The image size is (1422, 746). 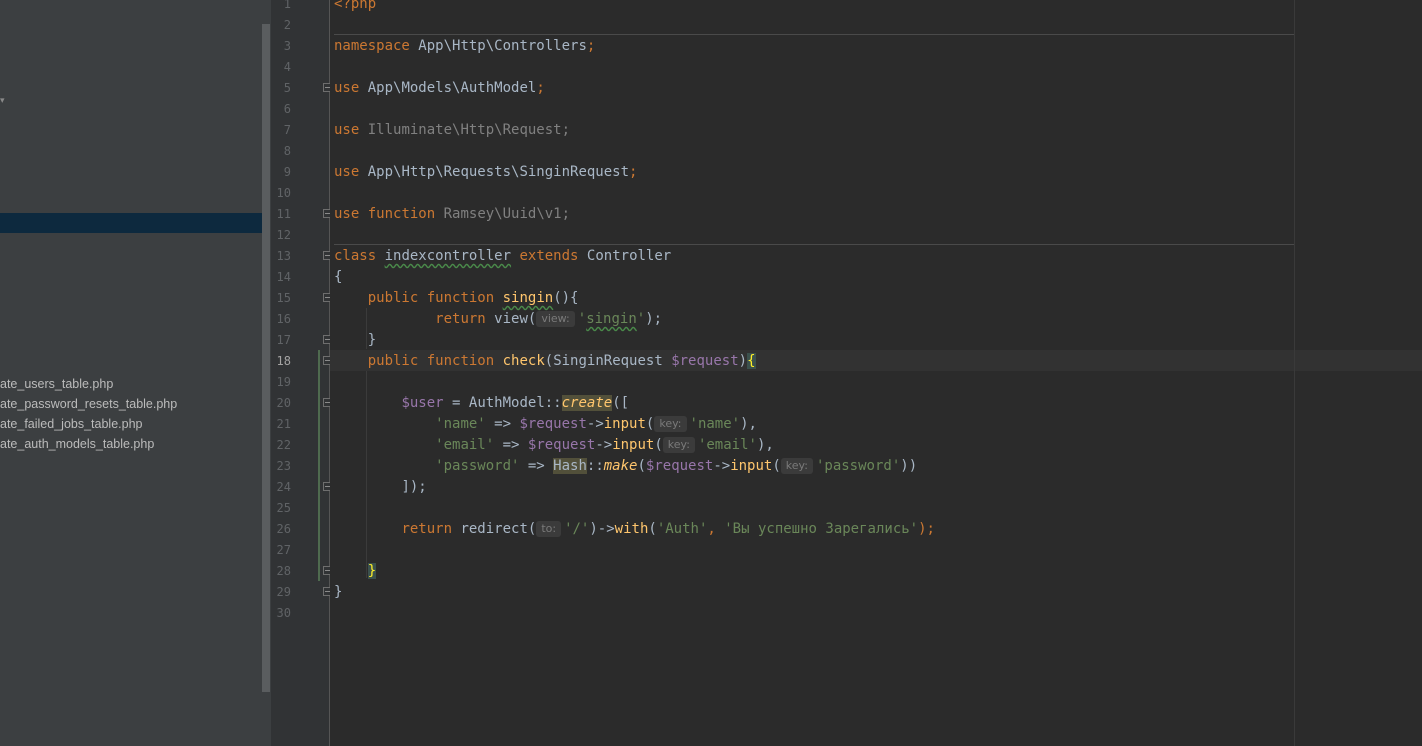 What do you see at coordinates (283, 214) in the screenshot?
I see `line-number: 11` at bounding box center [283, 214].